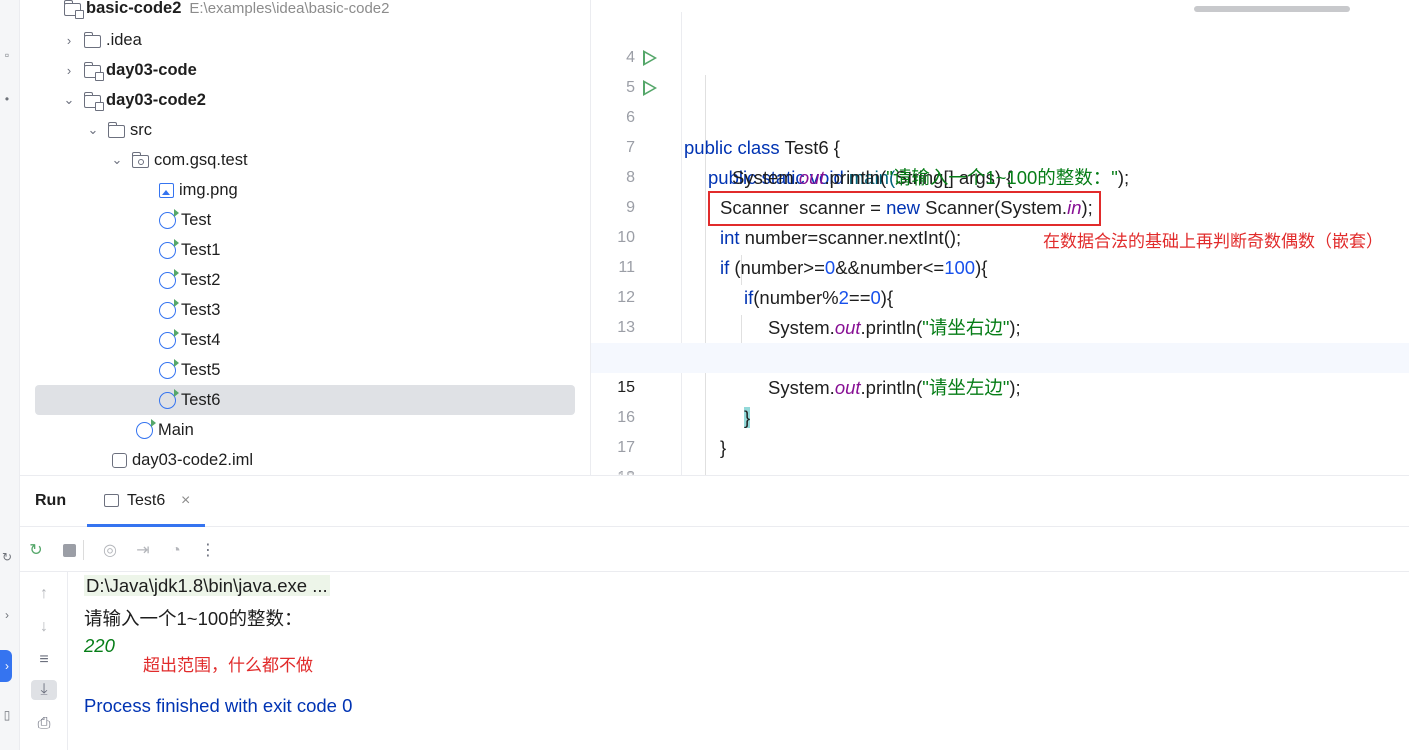 The image size is (1409, 750). I want to click on tree-root-path: E:\examples\idea\basic-code2, so click(289, 8).